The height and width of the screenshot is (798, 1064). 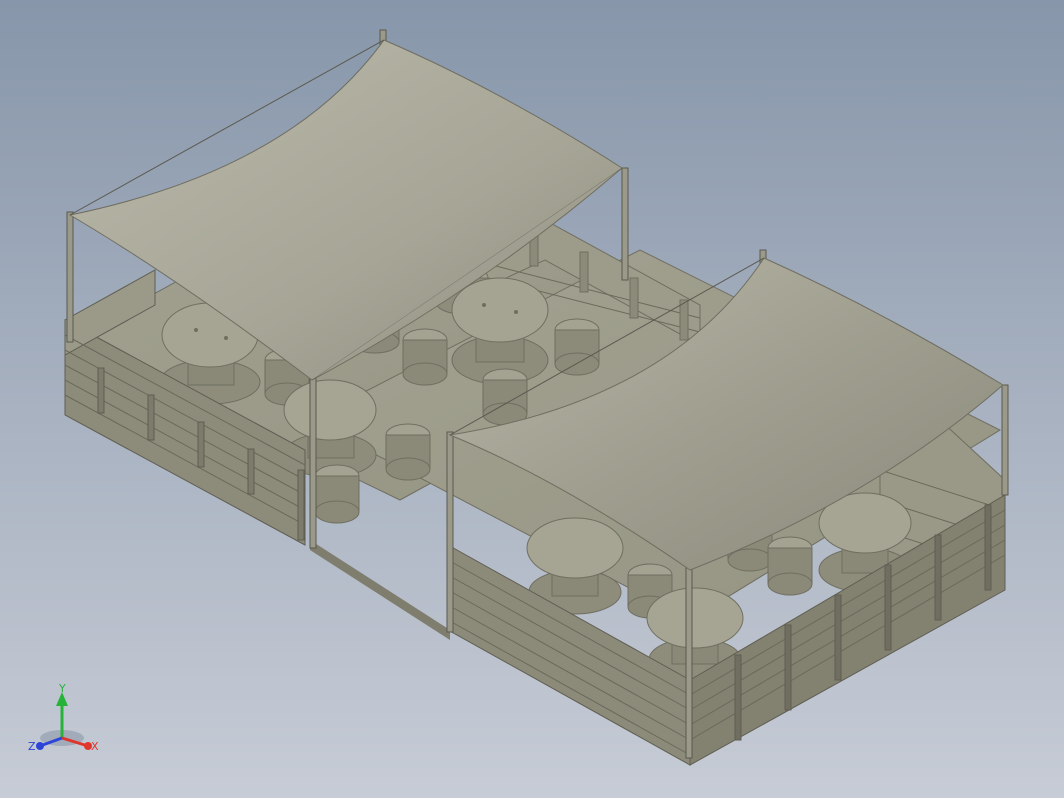 What do you see at coordinates (32, 746) in the screenshot?
I see `z-axis-label: Z` at bounding box center [32, 746].